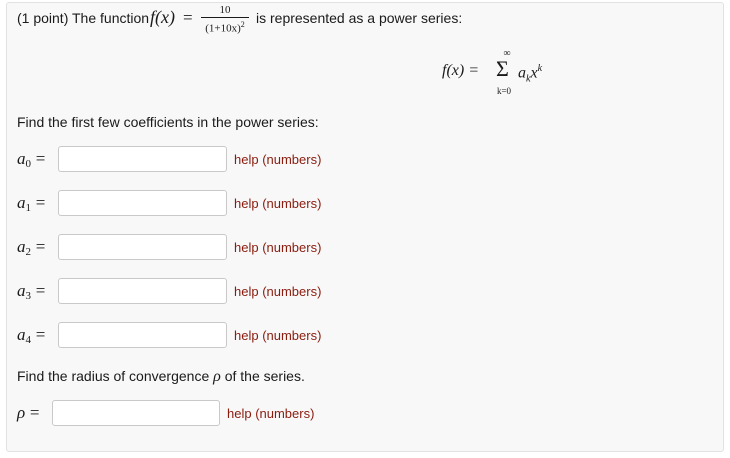 This screenshot has width=730, height=458. I want to click on problem-header: (1 point) The function, so click(83, 18).